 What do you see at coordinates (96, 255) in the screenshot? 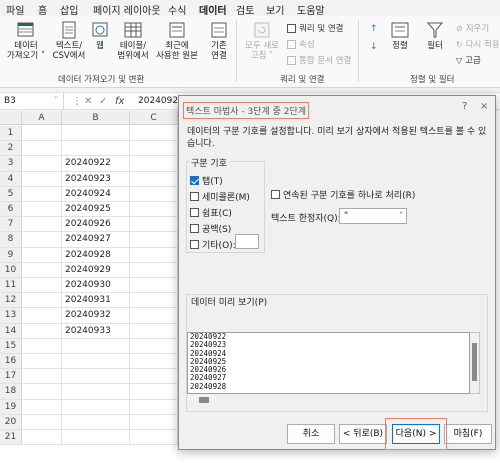
I see `cell-b: 20240928` at bounding box center [96, 255].